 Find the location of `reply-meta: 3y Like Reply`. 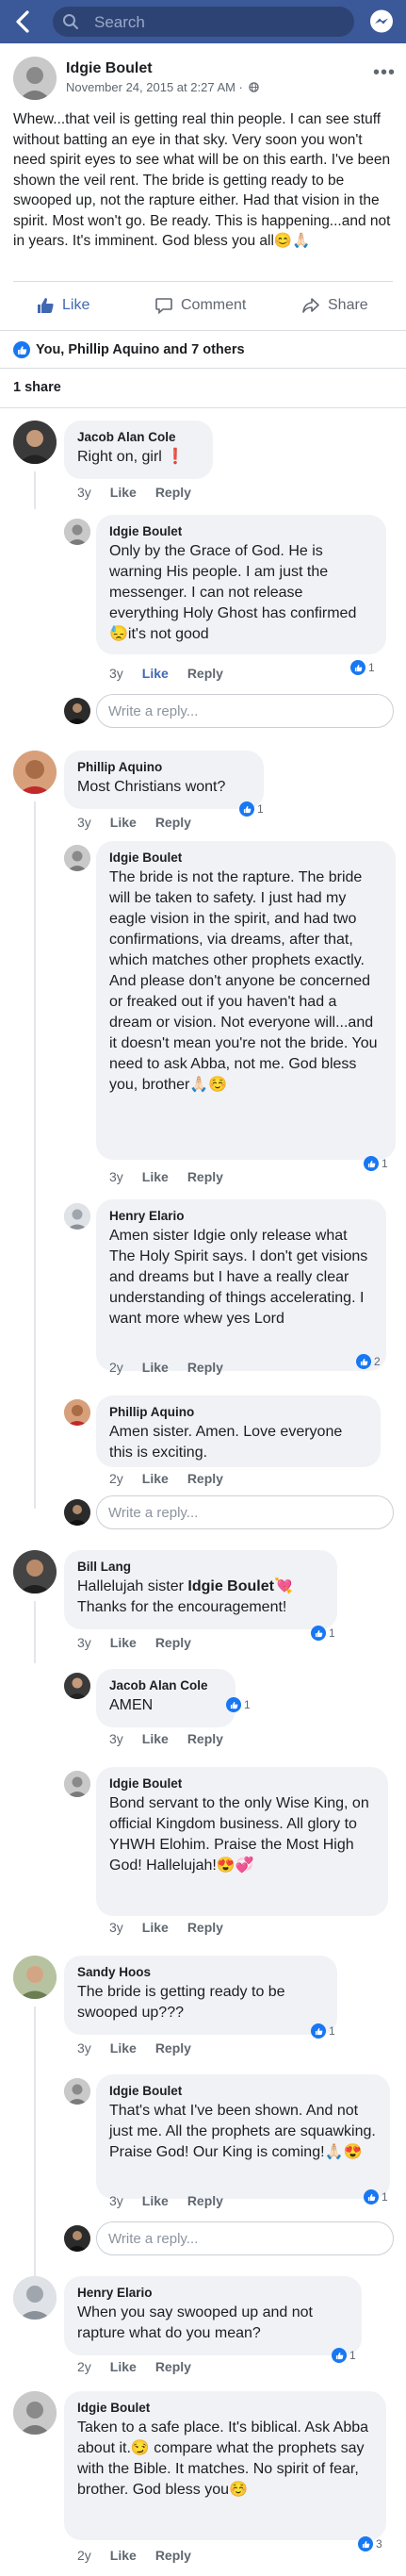

reply-meta: 3y Like Reply is located at coordinates (166, 1927).